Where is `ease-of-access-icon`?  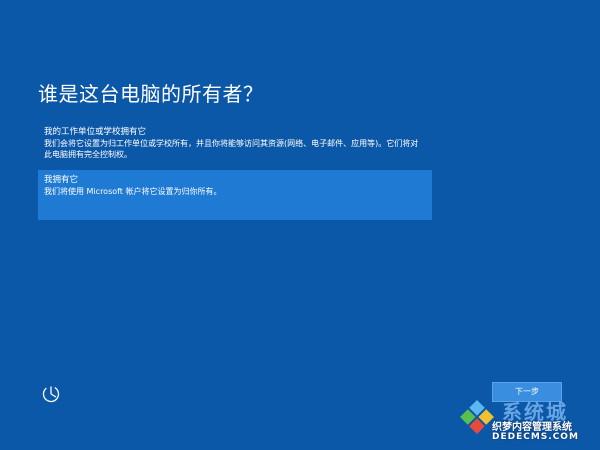
ease-of-access-icon is located at coordinates (51, 394).